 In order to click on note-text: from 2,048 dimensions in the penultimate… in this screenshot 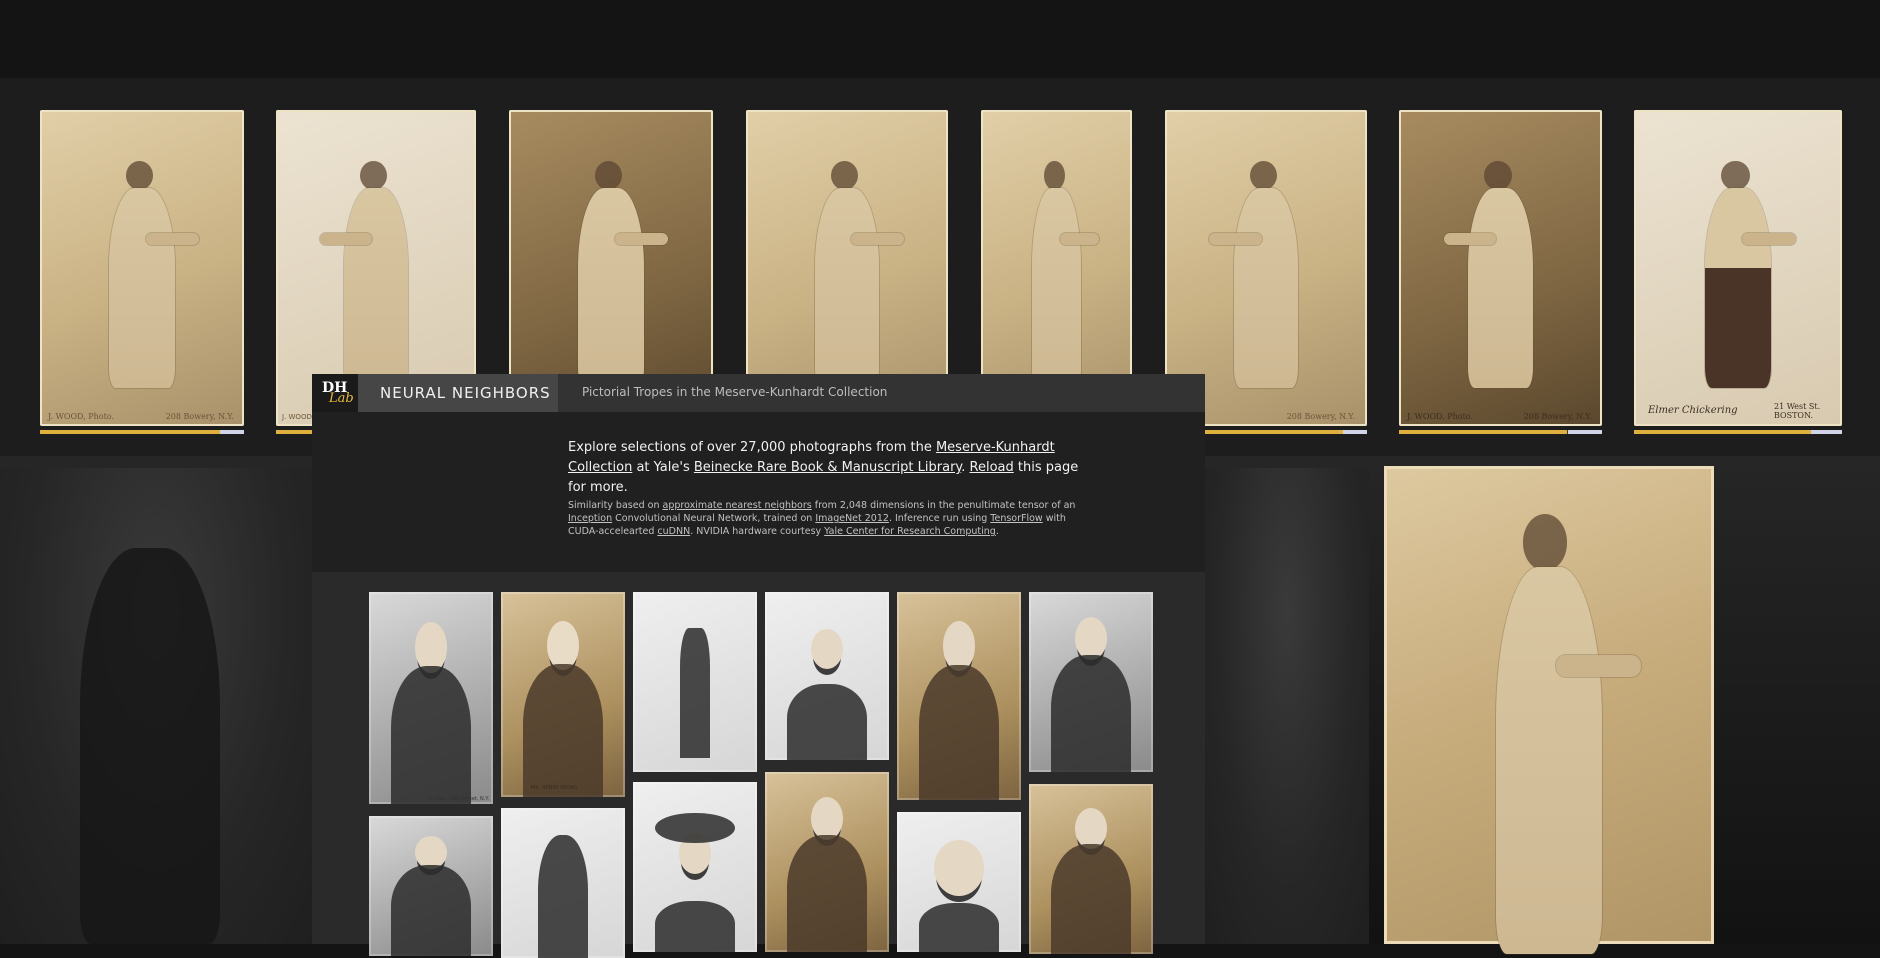, I will do `click(943, 505)`.